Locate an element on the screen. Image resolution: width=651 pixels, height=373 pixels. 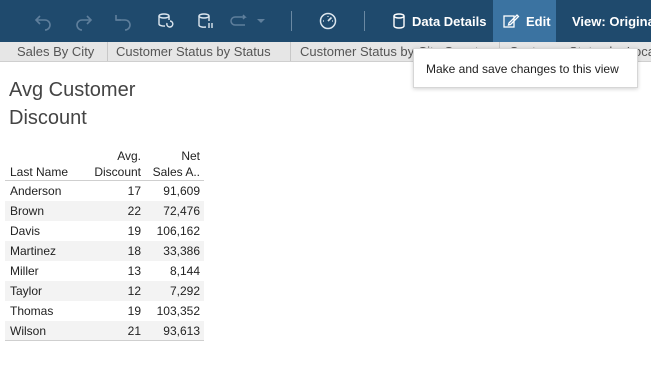
view-title: Avg Customer Discount is located at coordinates (89, 104).